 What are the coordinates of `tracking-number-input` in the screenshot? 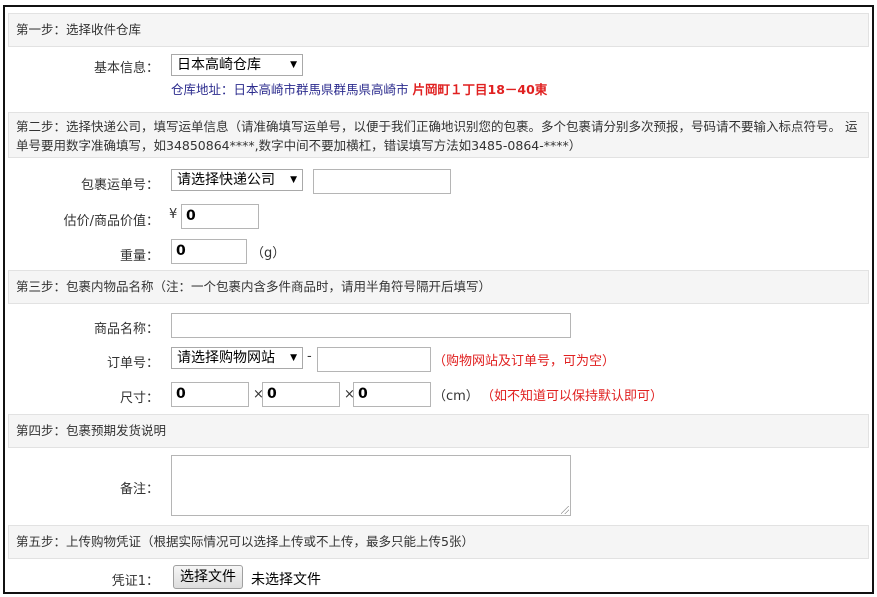 It's located at (382, 181).